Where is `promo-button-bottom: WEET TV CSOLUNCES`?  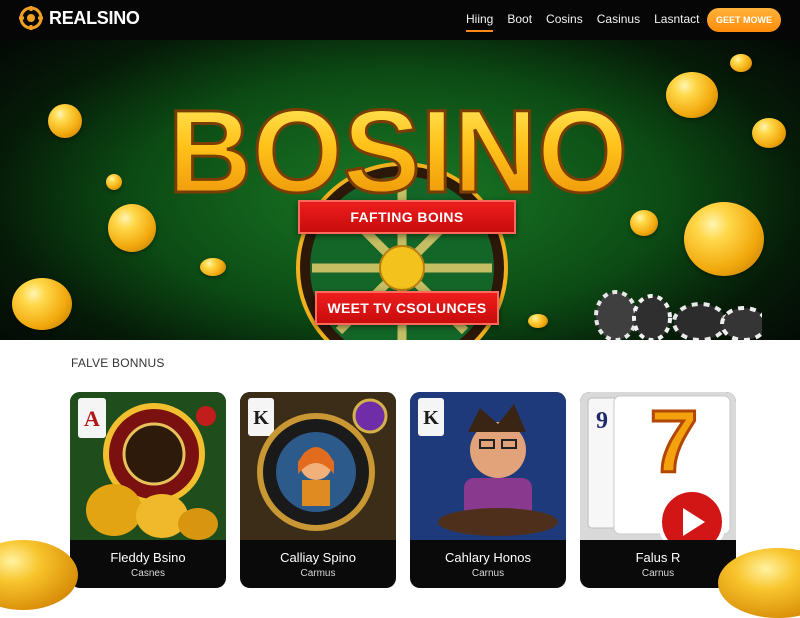
promo-button-bottom: WEET TV CSOLUNCES is located at coordinates (407, 308).